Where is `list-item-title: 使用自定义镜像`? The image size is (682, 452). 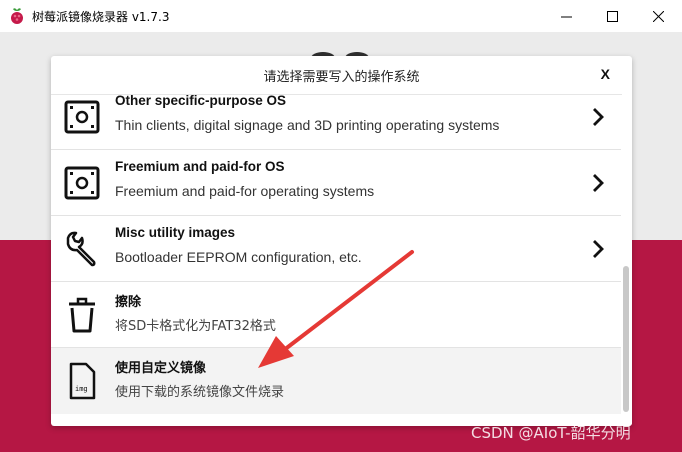
list-item-title: 使用自定义镜像 is located at coordinates (161, 368).